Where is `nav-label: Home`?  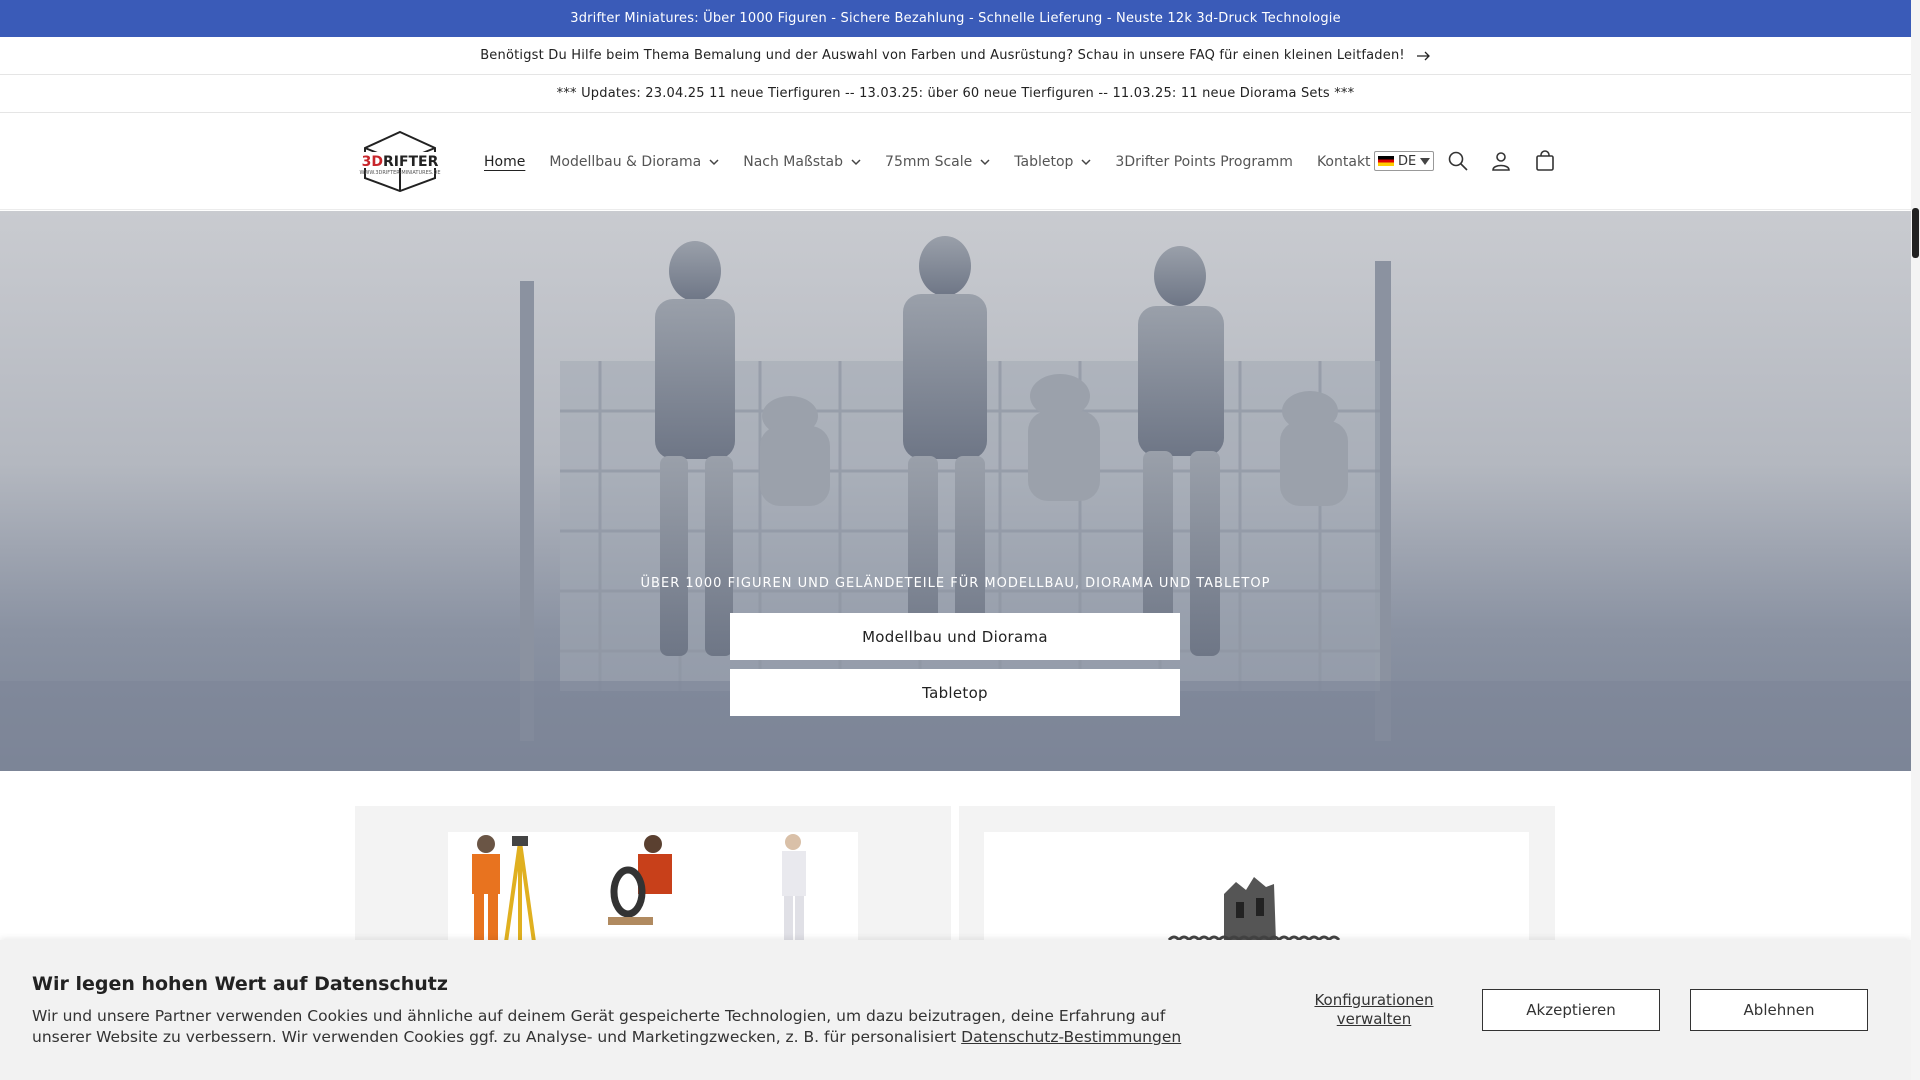 nav-label: Home is located at coordinates (505, 161).